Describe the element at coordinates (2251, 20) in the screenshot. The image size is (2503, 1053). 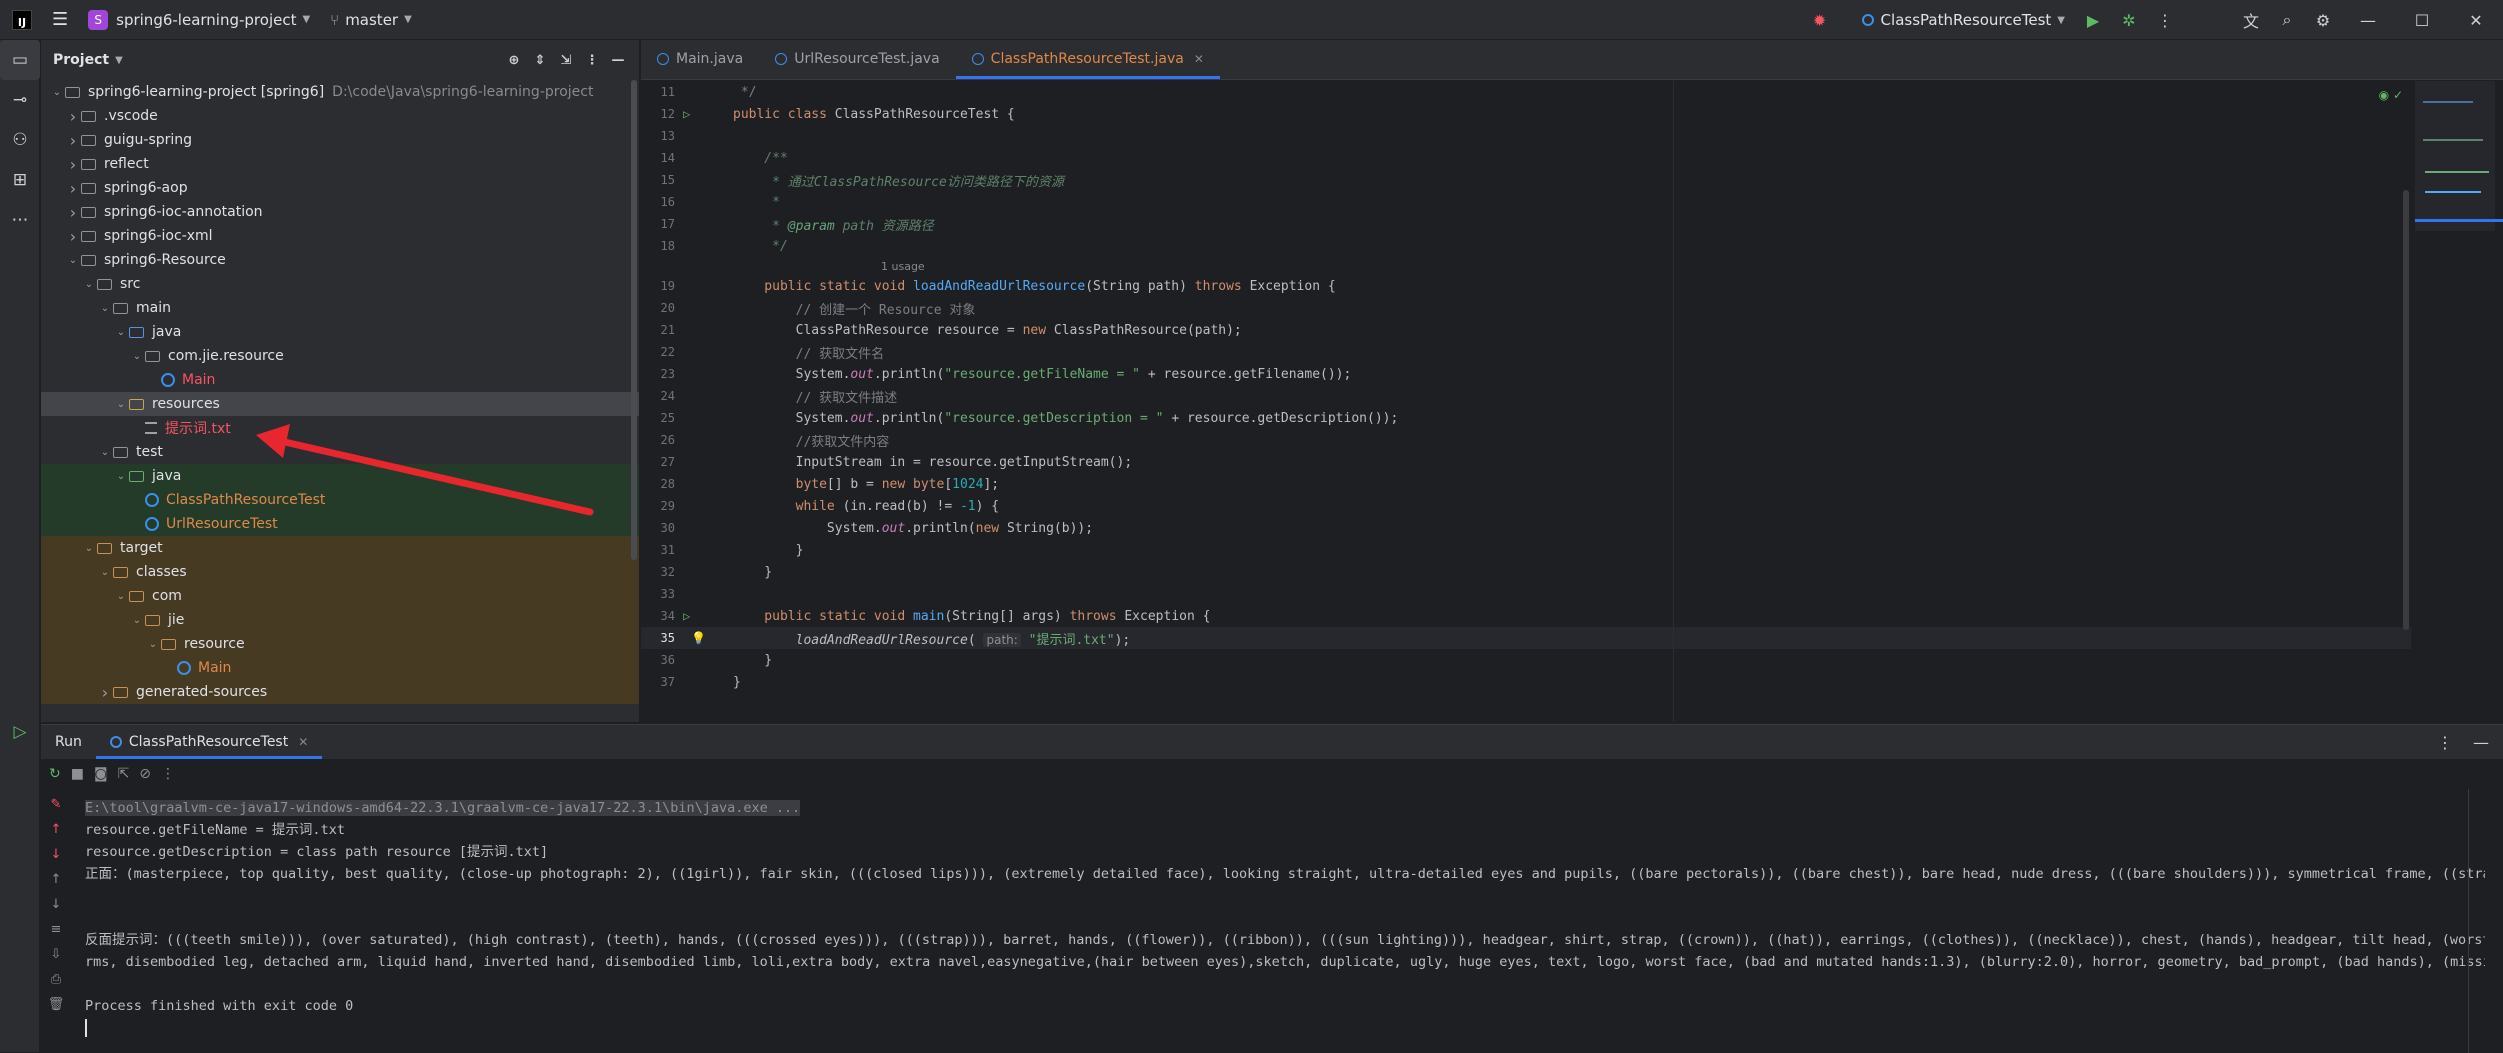
I see `translate-icon: 文` at that location.